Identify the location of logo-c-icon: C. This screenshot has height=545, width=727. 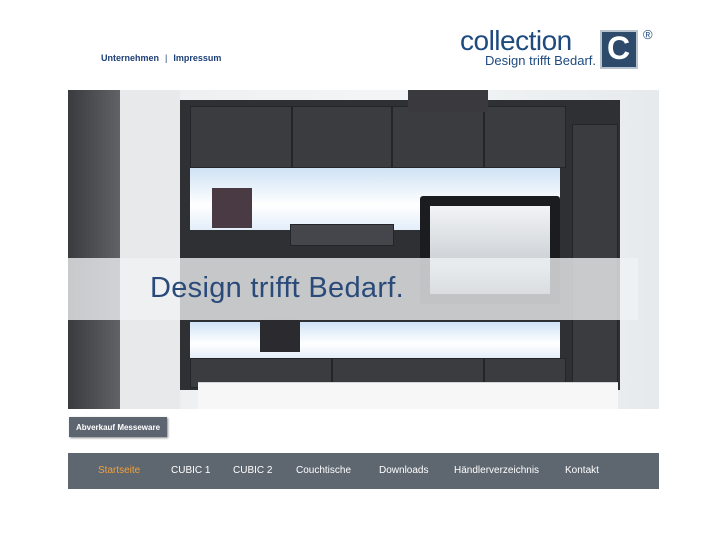
(619, 49).